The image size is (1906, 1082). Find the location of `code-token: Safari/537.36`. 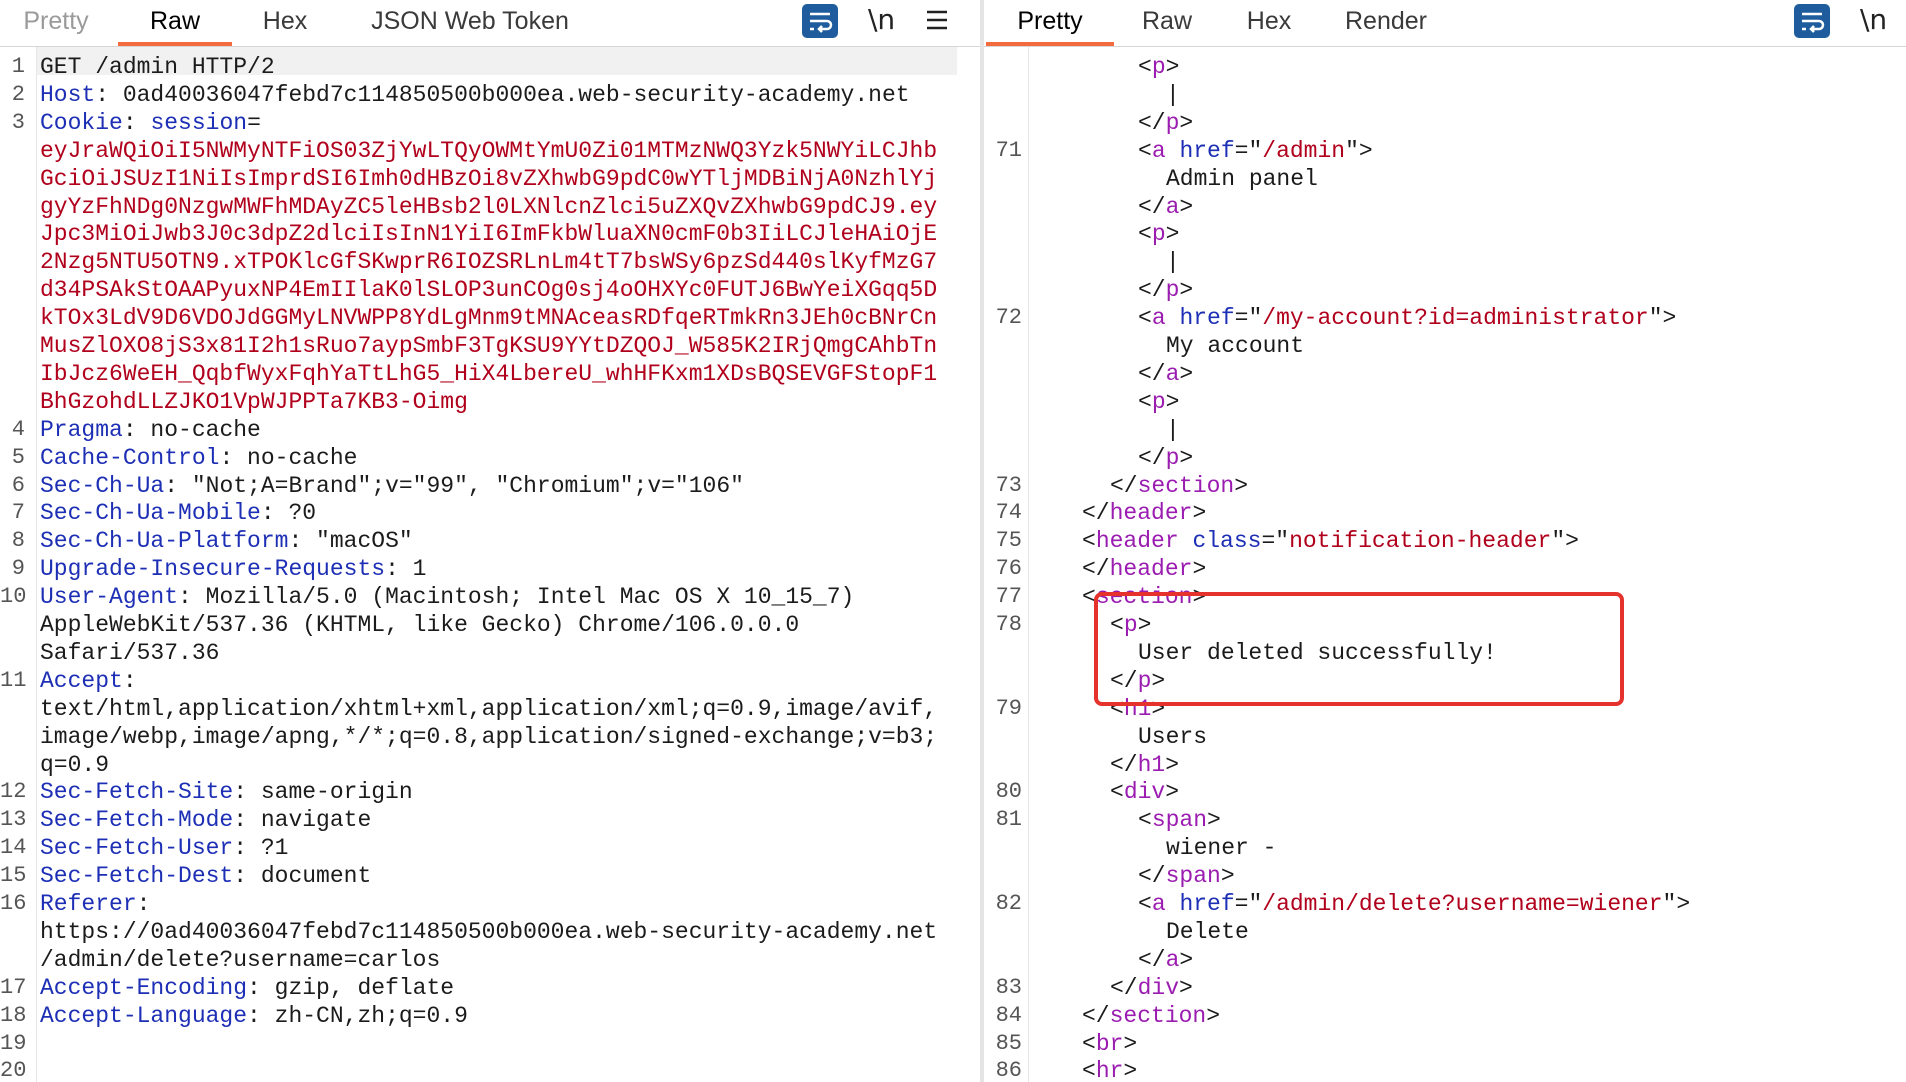

code-token: Safari/537.36 is located at coordinates (130, 652).